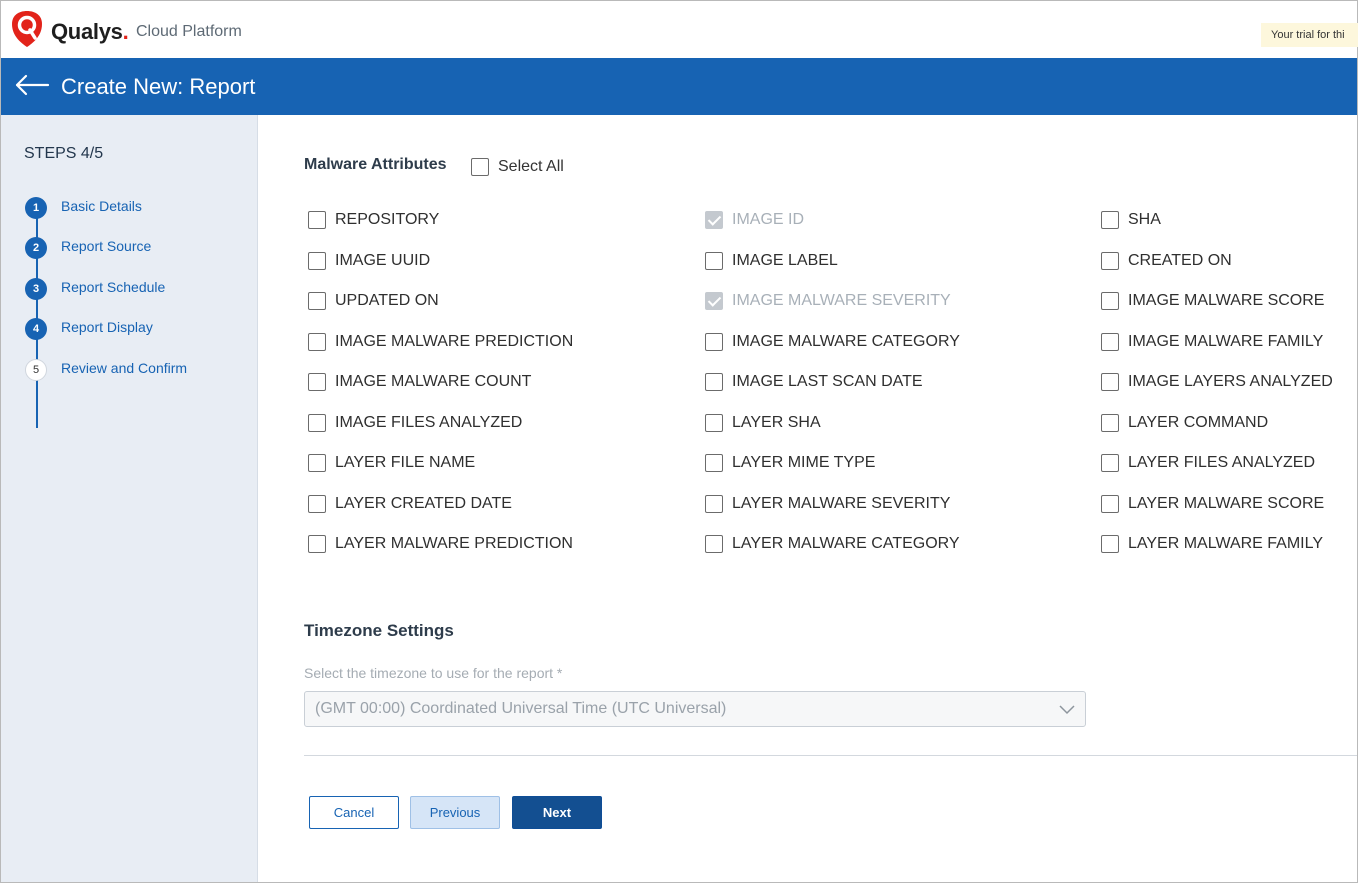 The image size is (1358, 883). Describe the element at coordinates (124, 368) in the screenshot. I see `step-label: Review and Confirm` at that location.